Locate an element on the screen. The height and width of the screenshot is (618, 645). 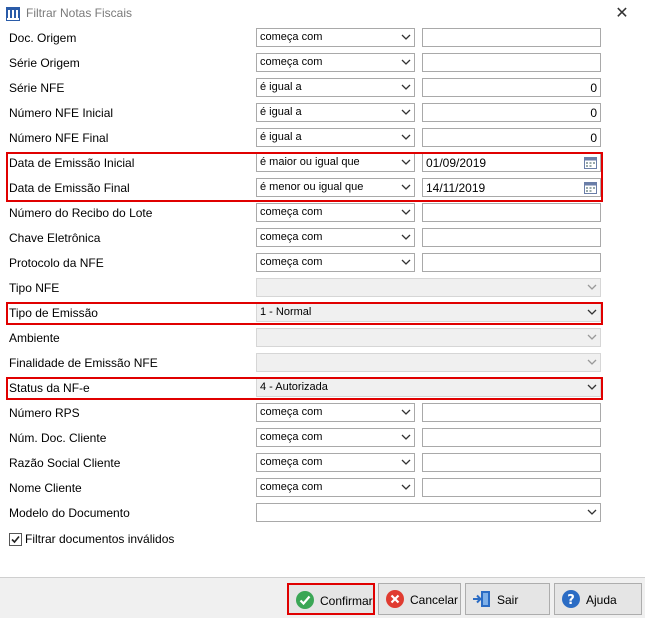
date-input: 01/09/2019 is located at coordinates (511, 162).